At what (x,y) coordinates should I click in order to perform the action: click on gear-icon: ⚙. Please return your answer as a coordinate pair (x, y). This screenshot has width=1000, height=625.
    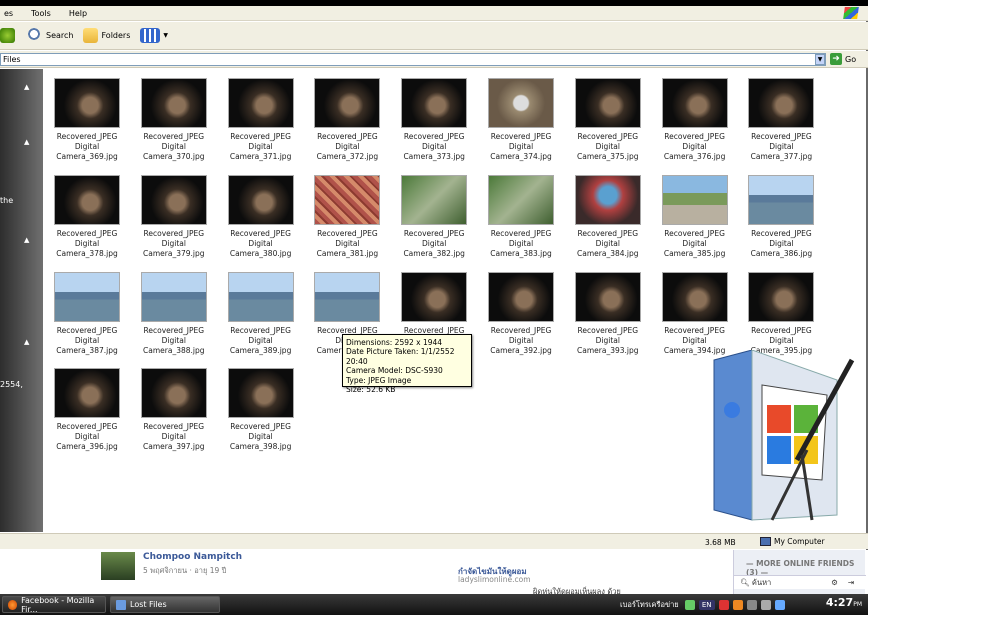
    Looking at the image, I should click on (834, 582).